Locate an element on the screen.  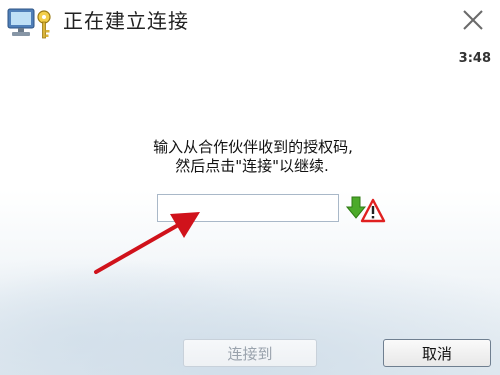
computer-key-icon is located at coordinates (29, 23).